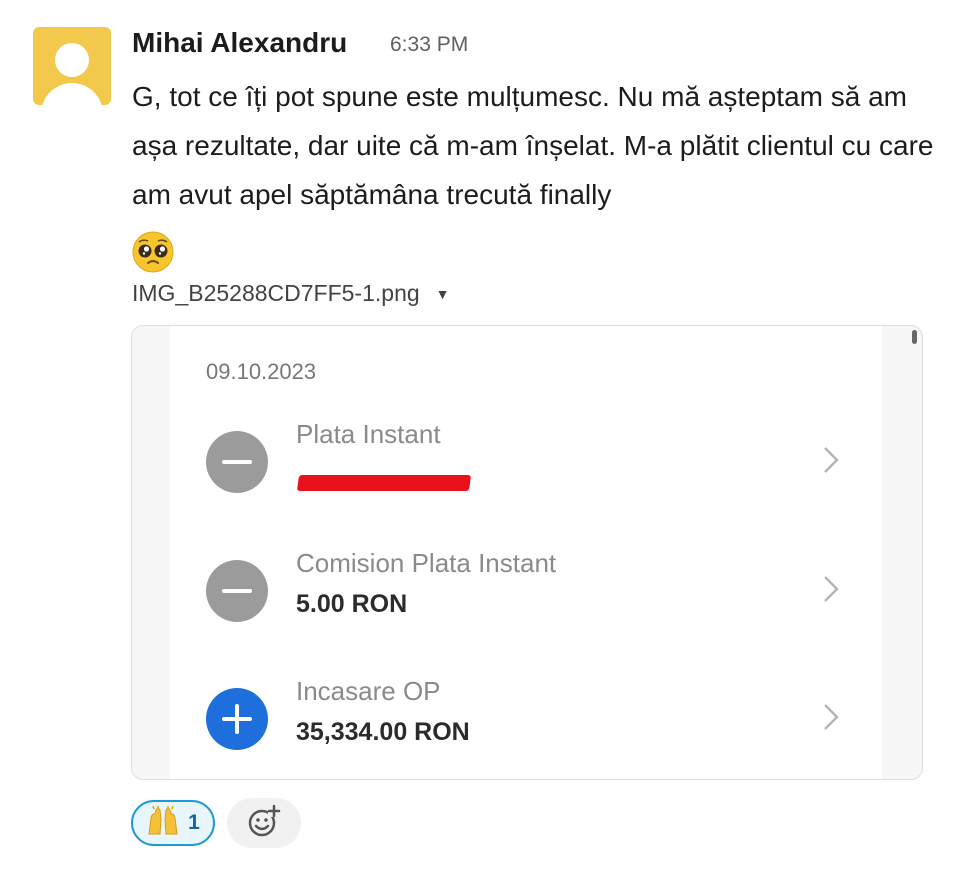  What do you see at coordinates (384, 483) in the screenshot?
I see `redaction-mark` at bounding box center [384, 483].